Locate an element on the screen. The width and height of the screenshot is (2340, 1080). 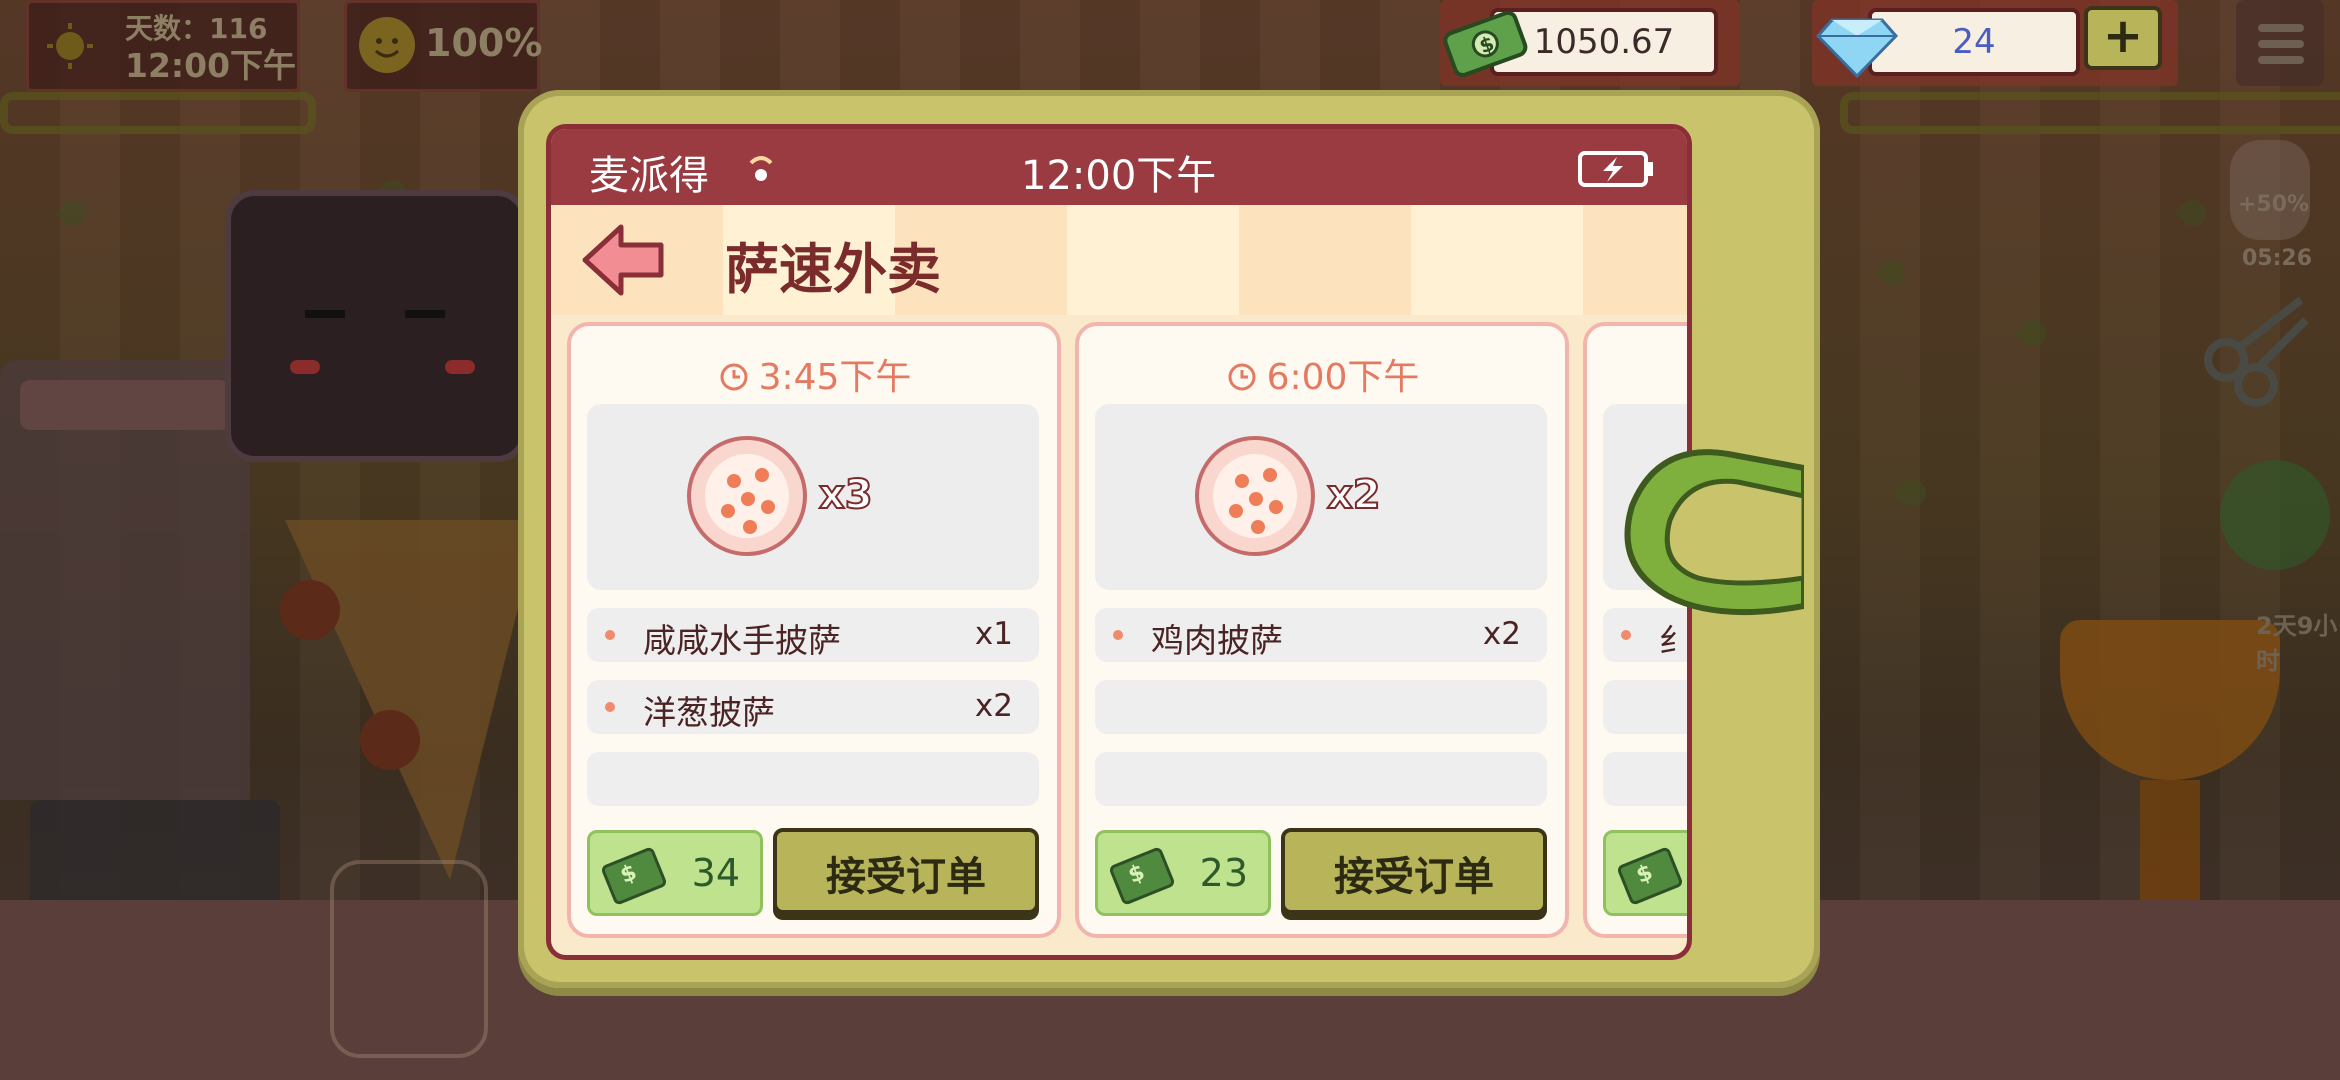
game-clock: 12:00下午 is located at coordinates (211, 65).